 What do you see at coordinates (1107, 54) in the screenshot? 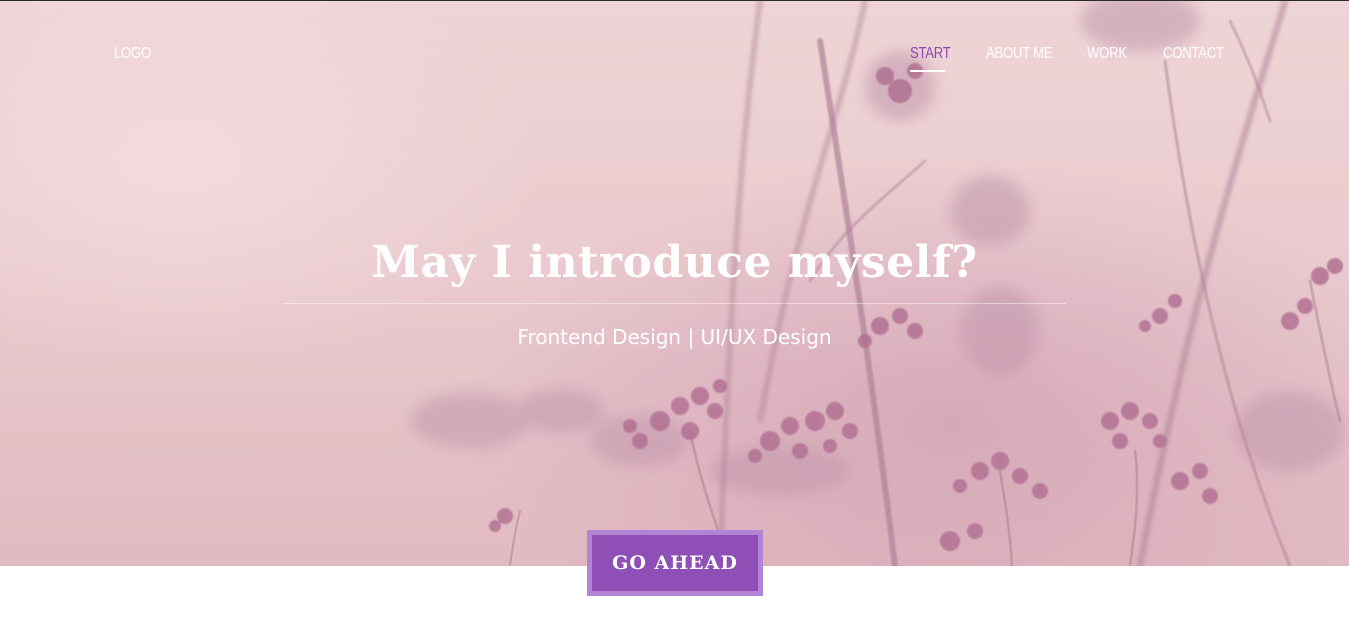
I see `nav-item-work: WORK` at bounding box center [1107, 54].